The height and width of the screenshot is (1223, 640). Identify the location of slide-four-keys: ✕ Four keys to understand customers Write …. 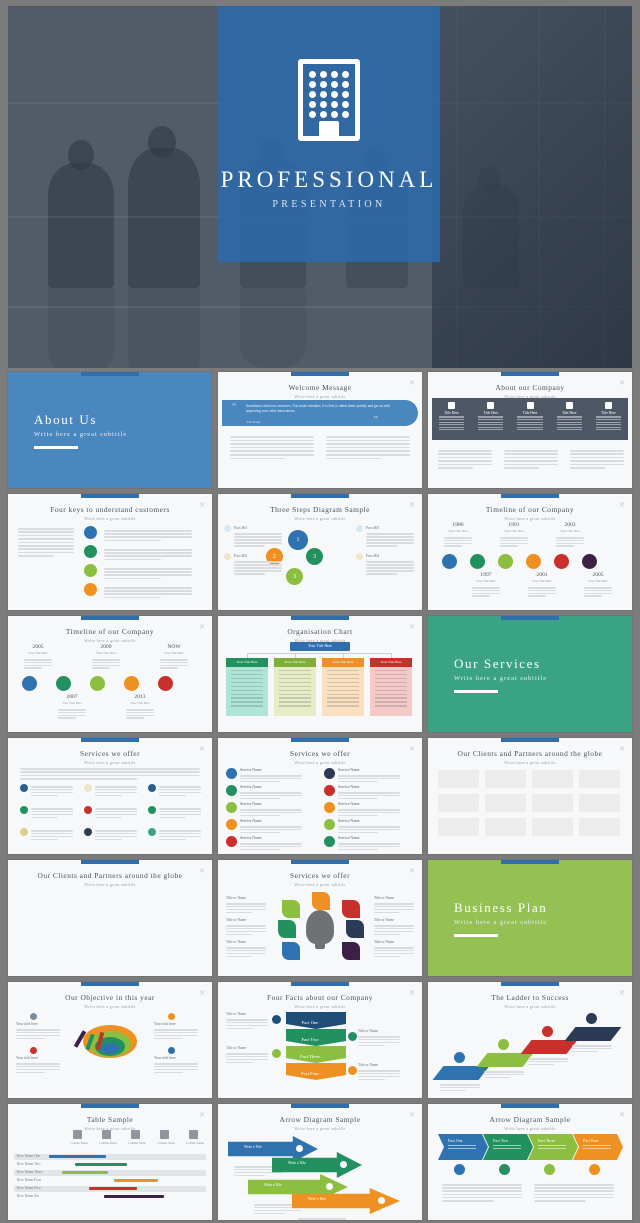
(110, 552).